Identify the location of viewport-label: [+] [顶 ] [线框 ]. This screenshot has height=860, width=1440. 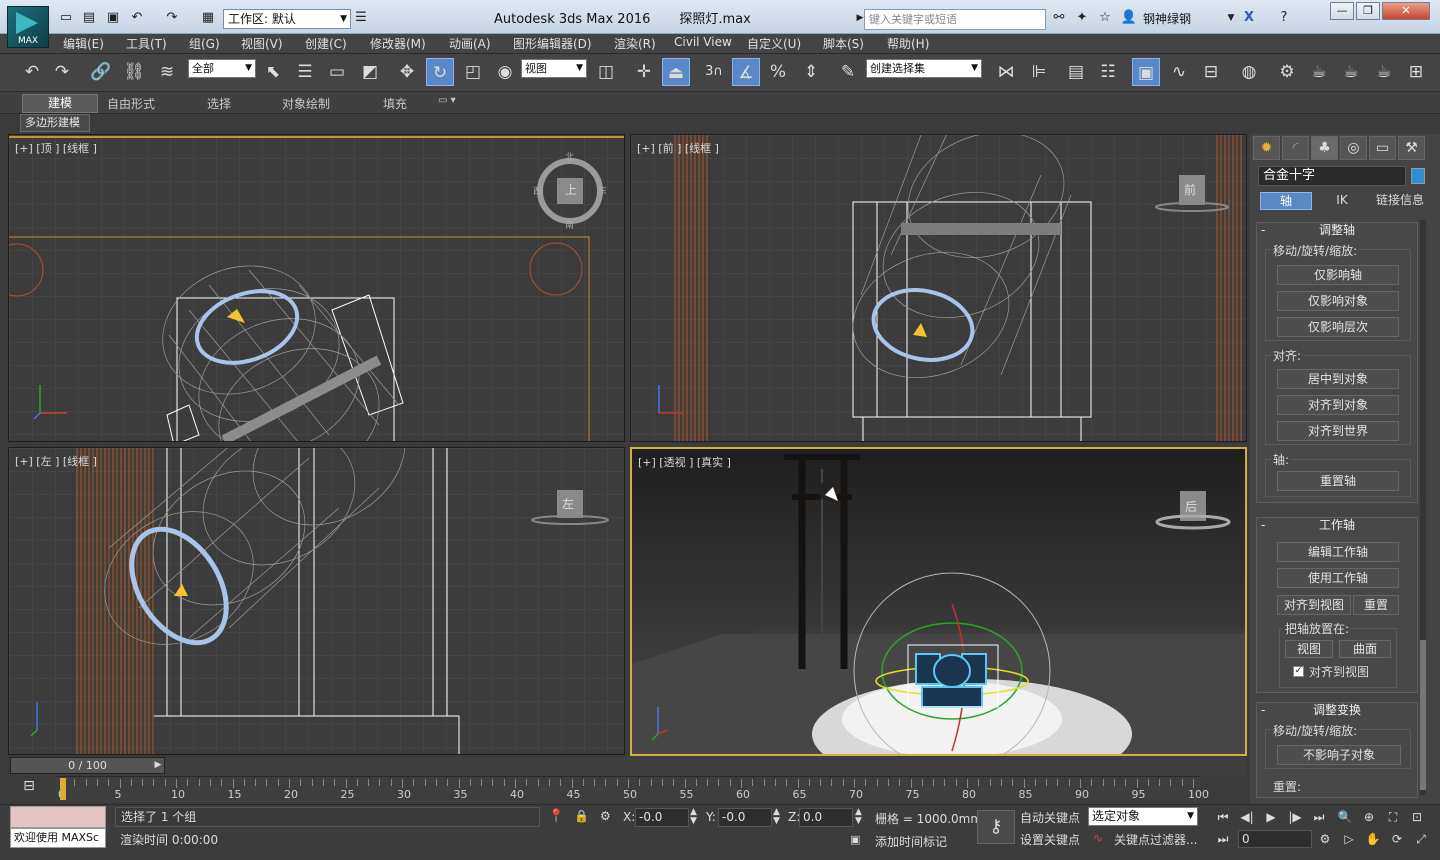
(56, 148).